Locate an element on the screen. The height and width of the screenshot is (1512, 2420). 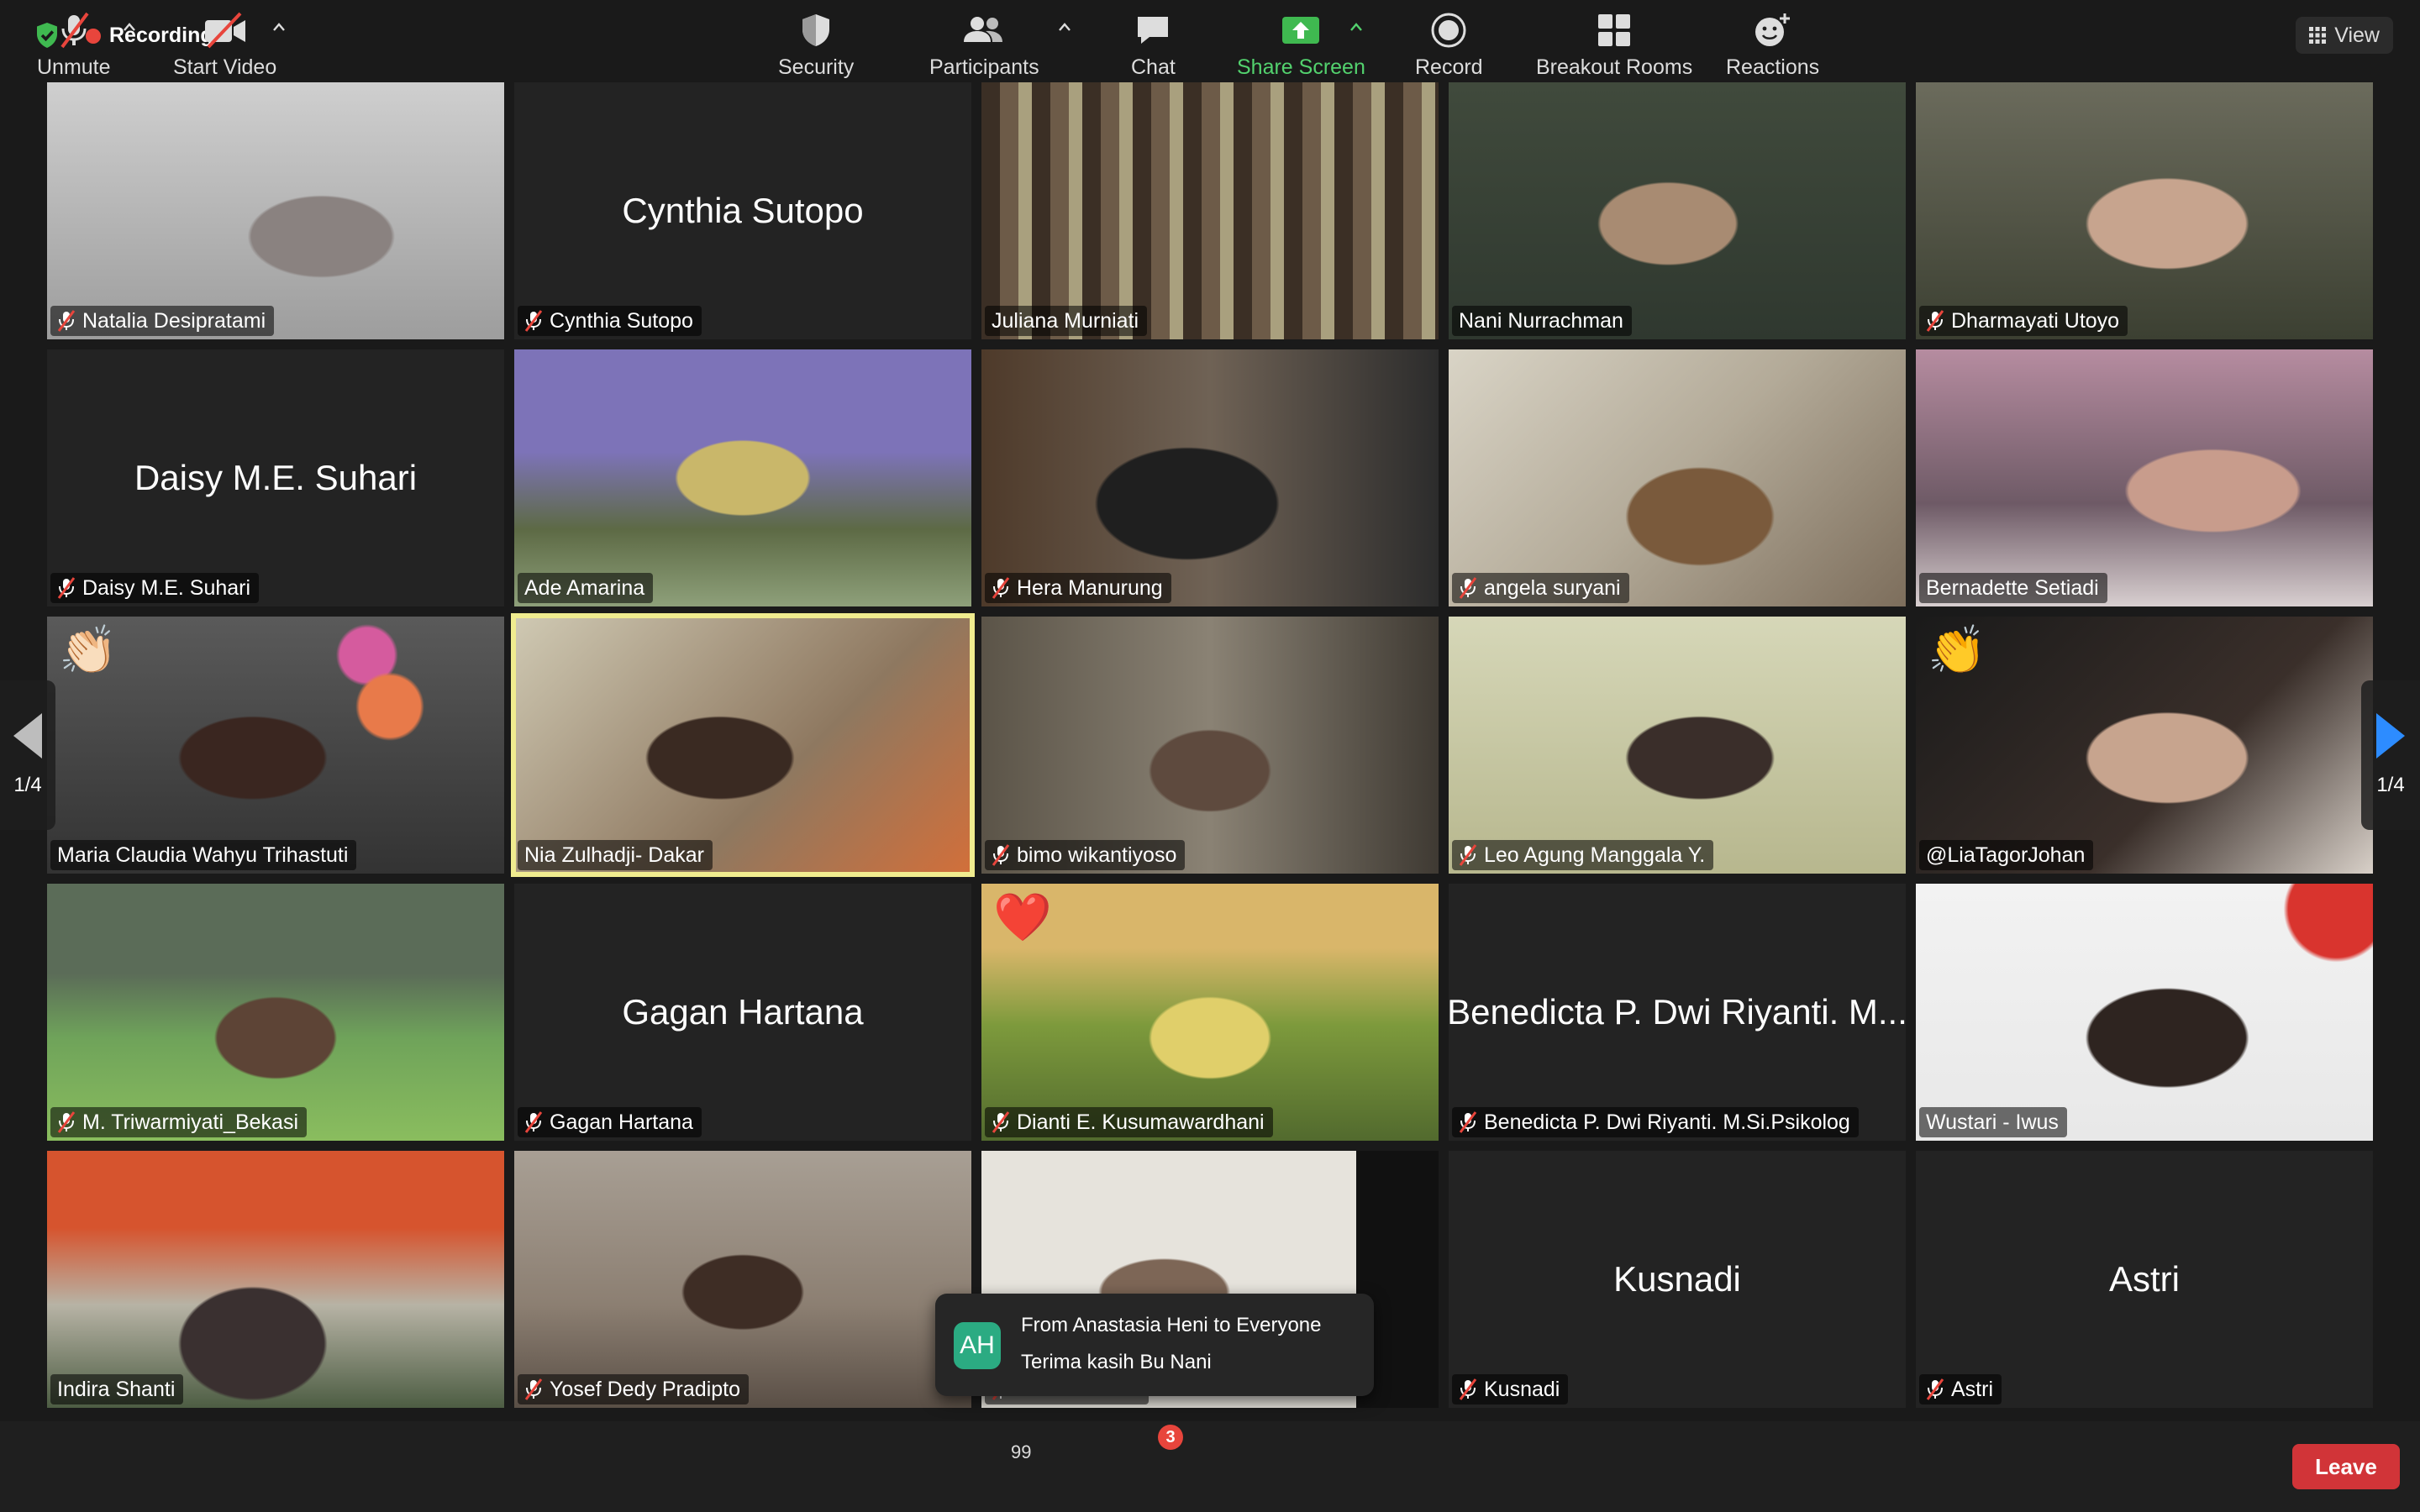
participant-tile: Ade Amarina is located at coordinates (742, 477).